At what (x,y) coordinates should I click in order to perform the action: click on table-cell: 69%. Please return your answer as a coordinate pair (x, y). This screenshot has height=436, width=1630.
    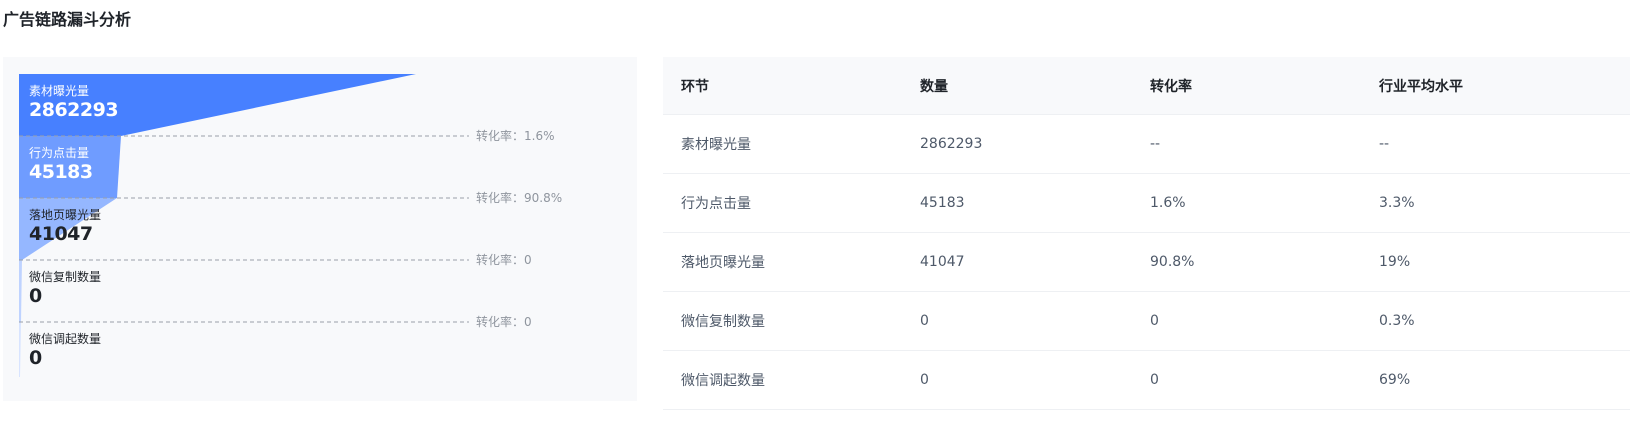
    Looking at the image, I should click on (1395, 380).